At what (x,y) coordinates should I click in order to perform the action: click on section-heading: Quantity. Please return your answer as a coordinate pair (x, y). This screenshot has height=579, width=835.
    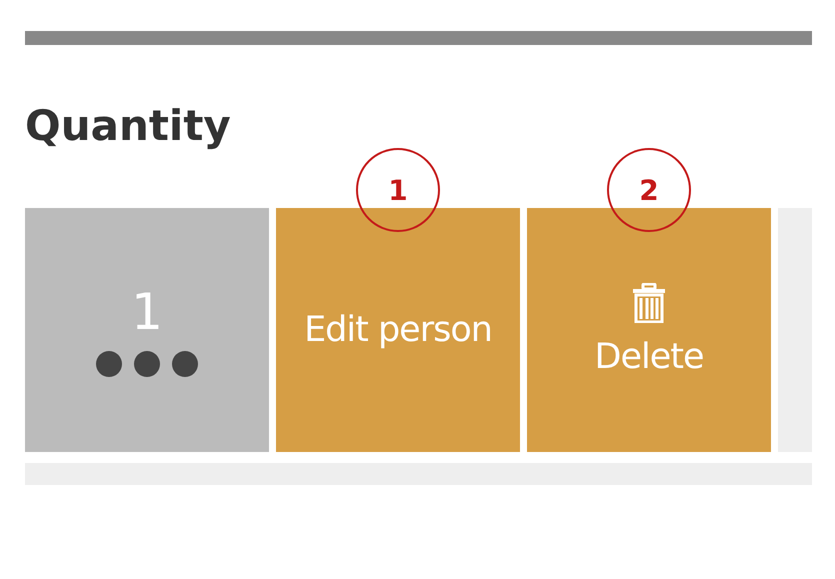
    Looking at the image, I should click on (128, 128).